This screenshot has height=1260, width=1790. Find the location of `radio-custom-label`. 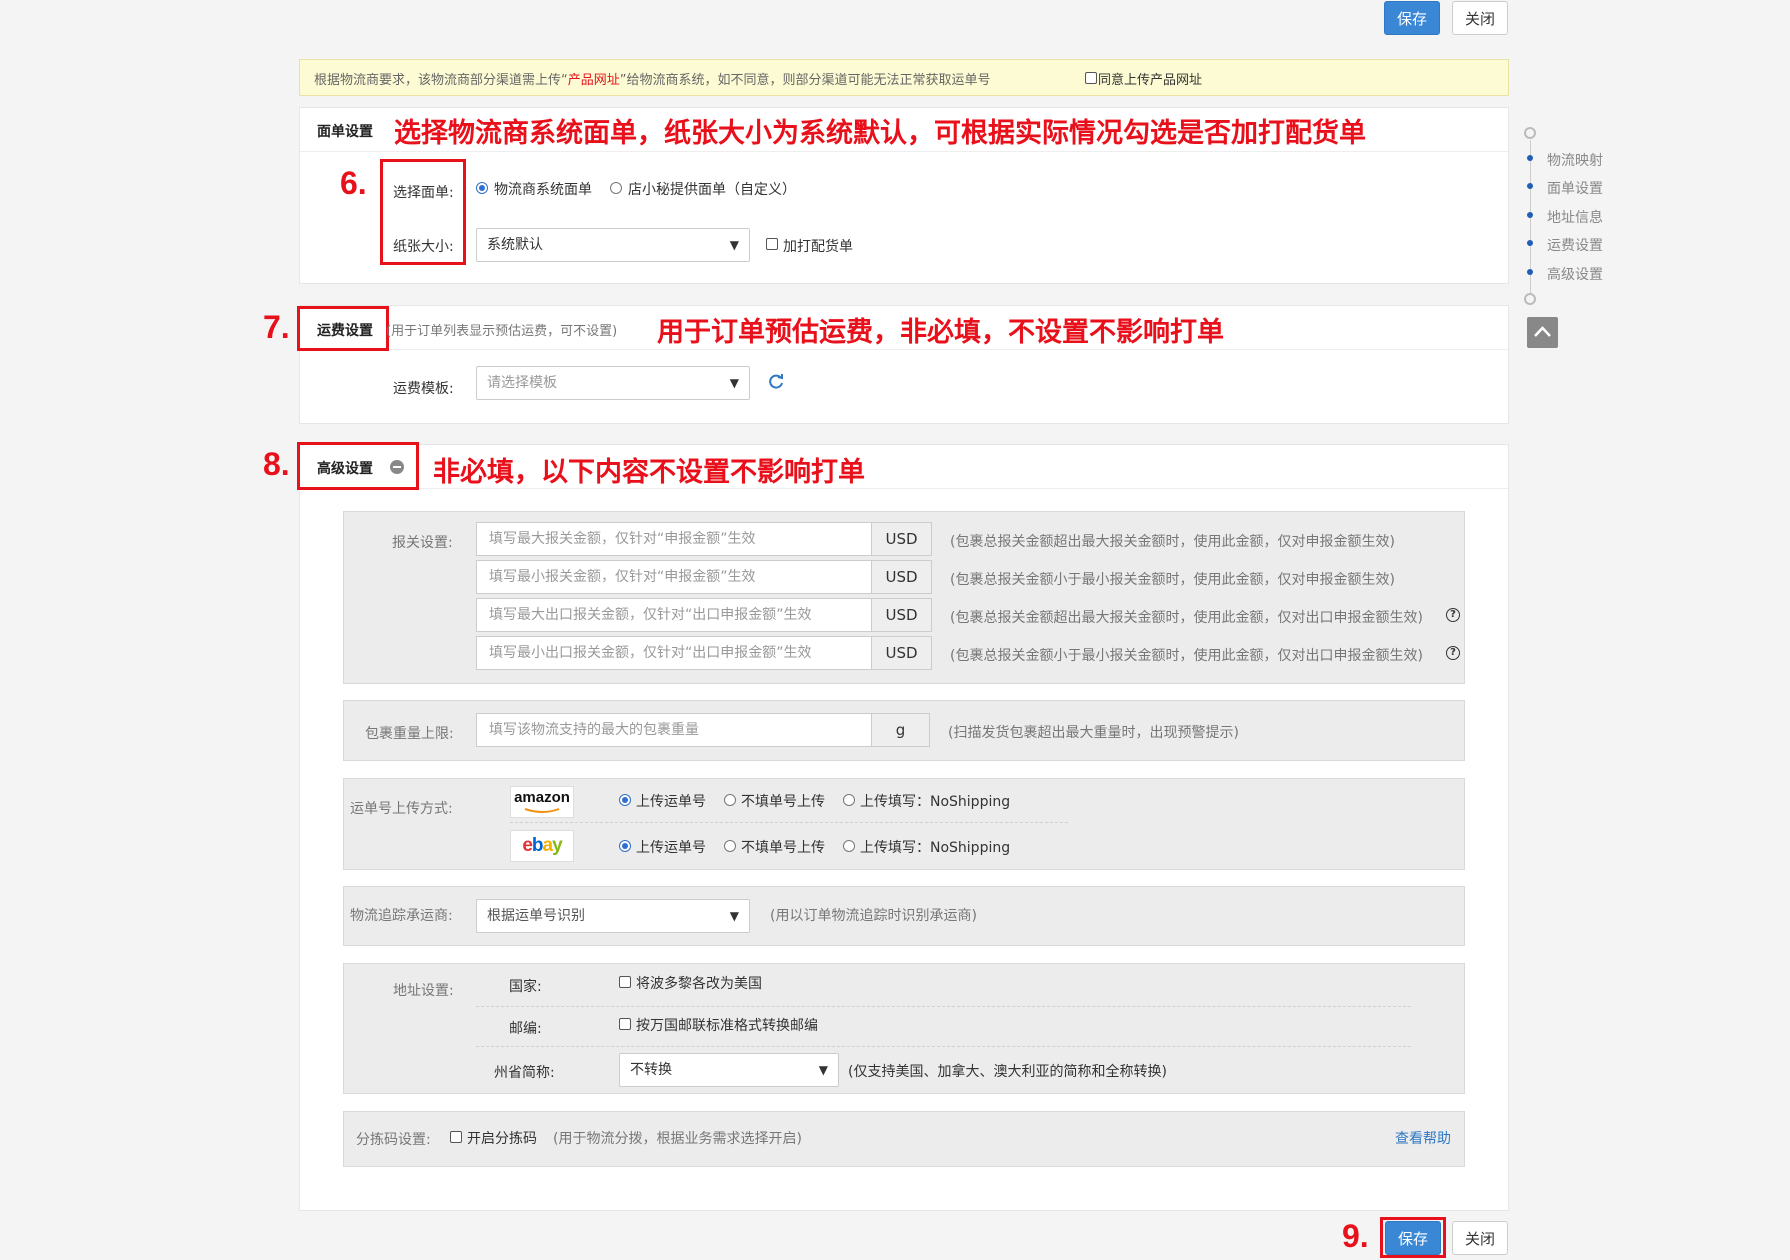

radio-custom-label is located at coordinates (616, 188).